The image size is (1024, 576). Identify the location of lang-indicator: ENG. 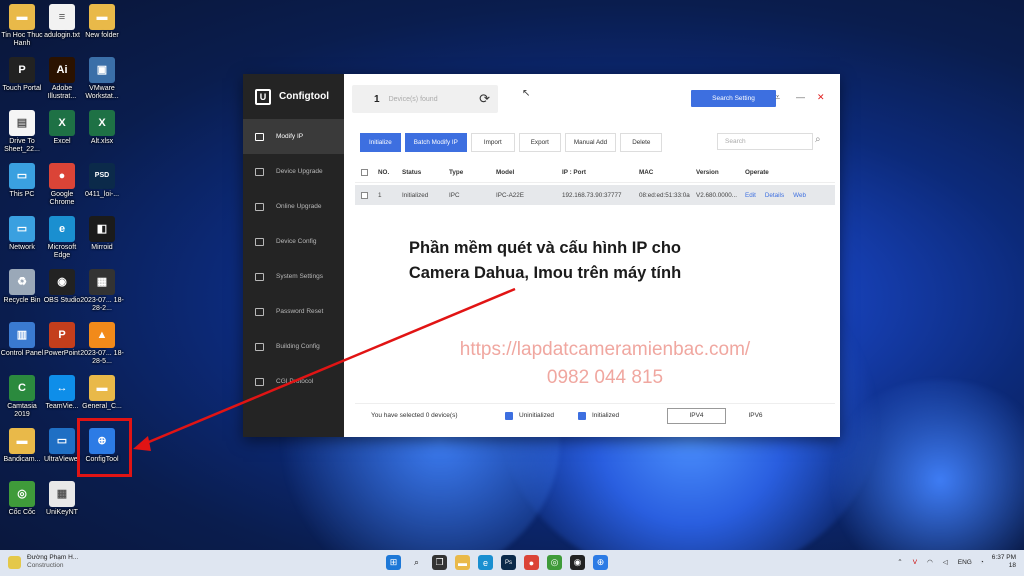
(965, 562).